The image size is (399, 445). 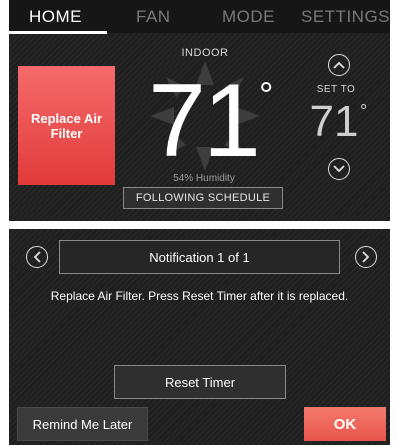 What do you see at coordinates (364, 111) in the screenshot?
I see `setpoint-degree-symbol: °` at bounding box center [364, 111].